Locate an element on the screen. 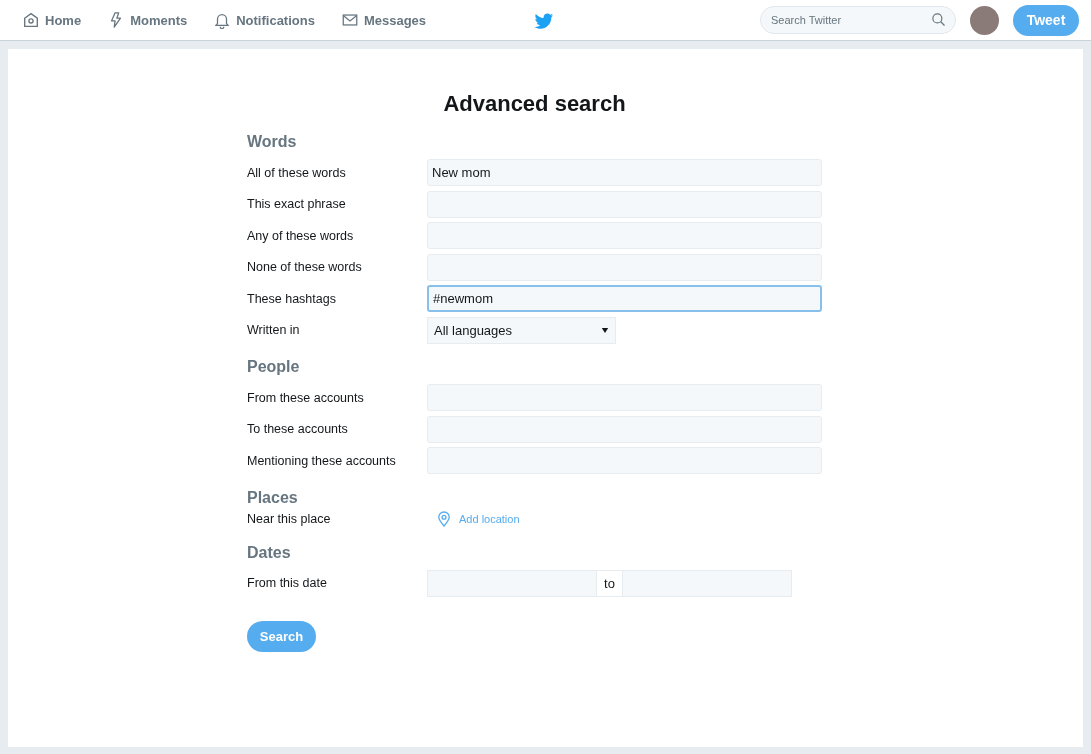 The width and height of the screenshot is (1091, 754). input-field: New mom is located at coordinates (624, 173).